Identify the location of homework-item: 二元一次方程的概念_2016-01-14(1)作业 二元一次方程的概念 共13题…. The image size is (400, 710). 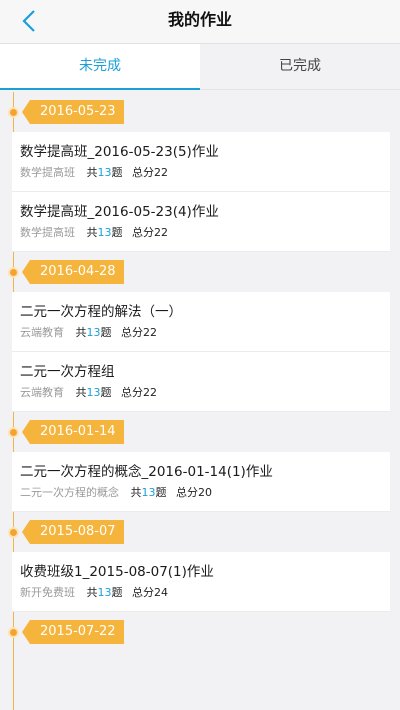
(201, 482).